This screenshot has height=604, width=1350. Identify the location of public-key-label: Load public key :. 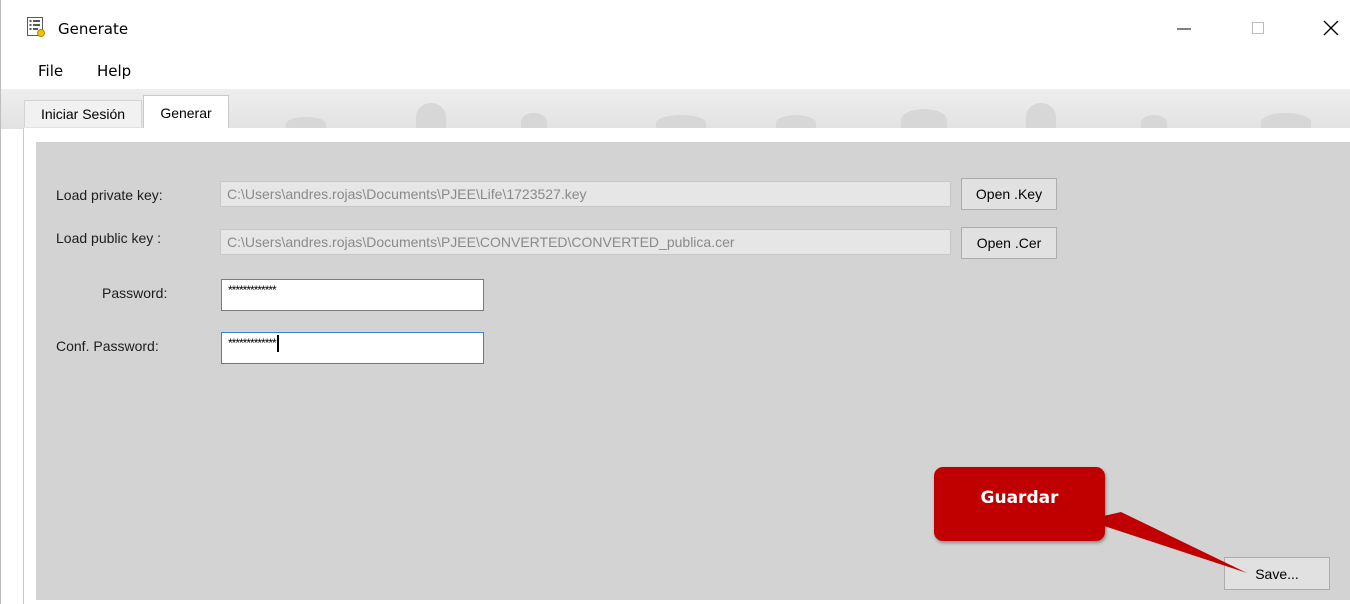
(109, 238).